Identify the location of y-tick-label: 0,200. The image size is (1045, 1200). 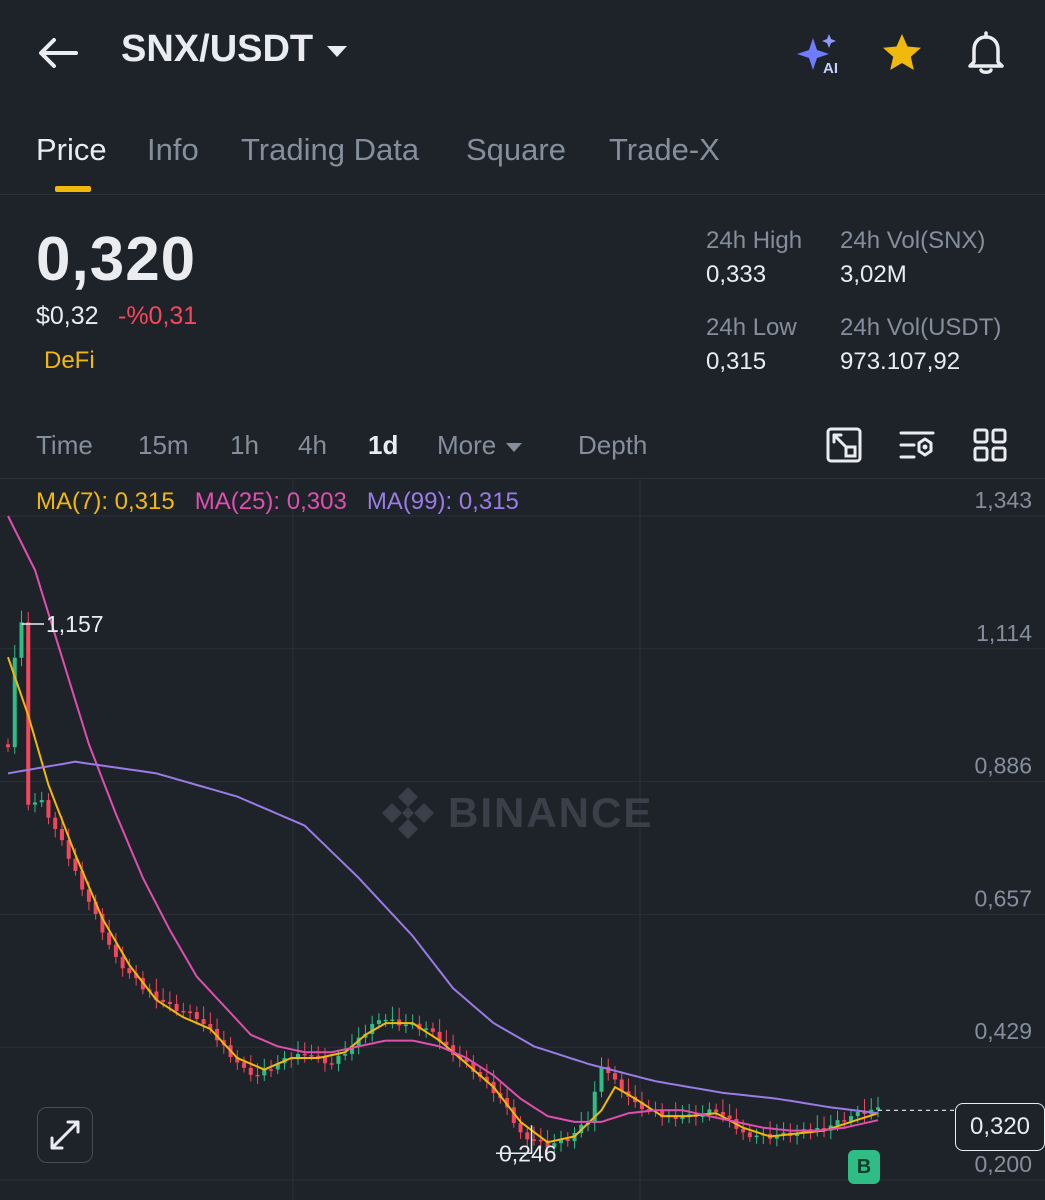
(1003, 1164).